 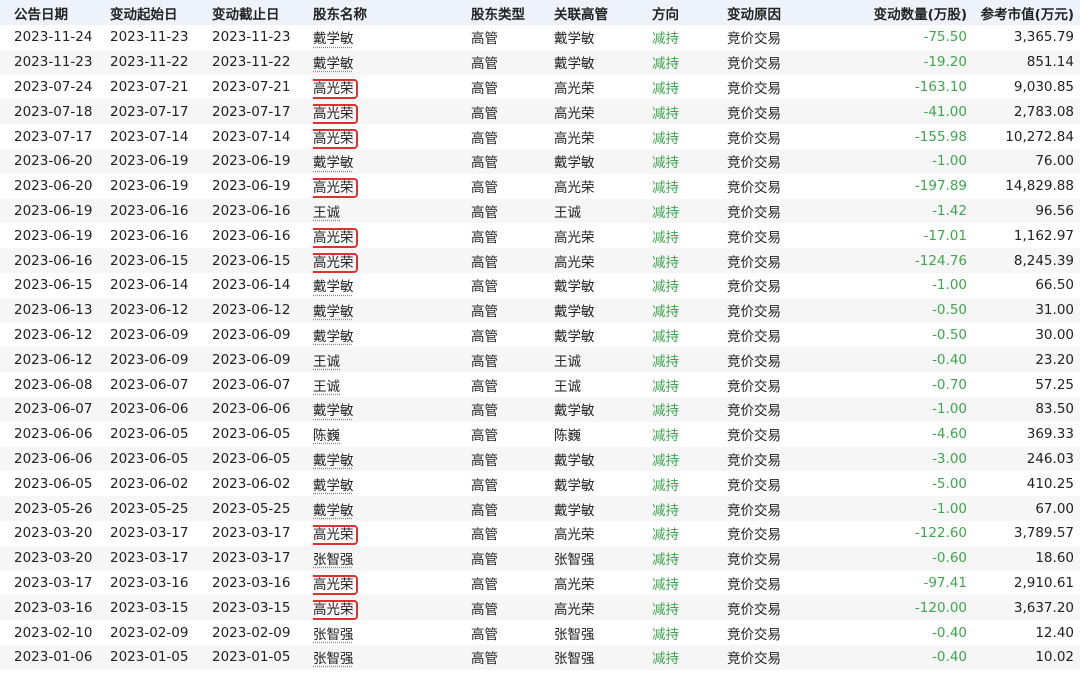 I want to click on cell-announce-date: 2023-06-19, so click(x=55, y=211).